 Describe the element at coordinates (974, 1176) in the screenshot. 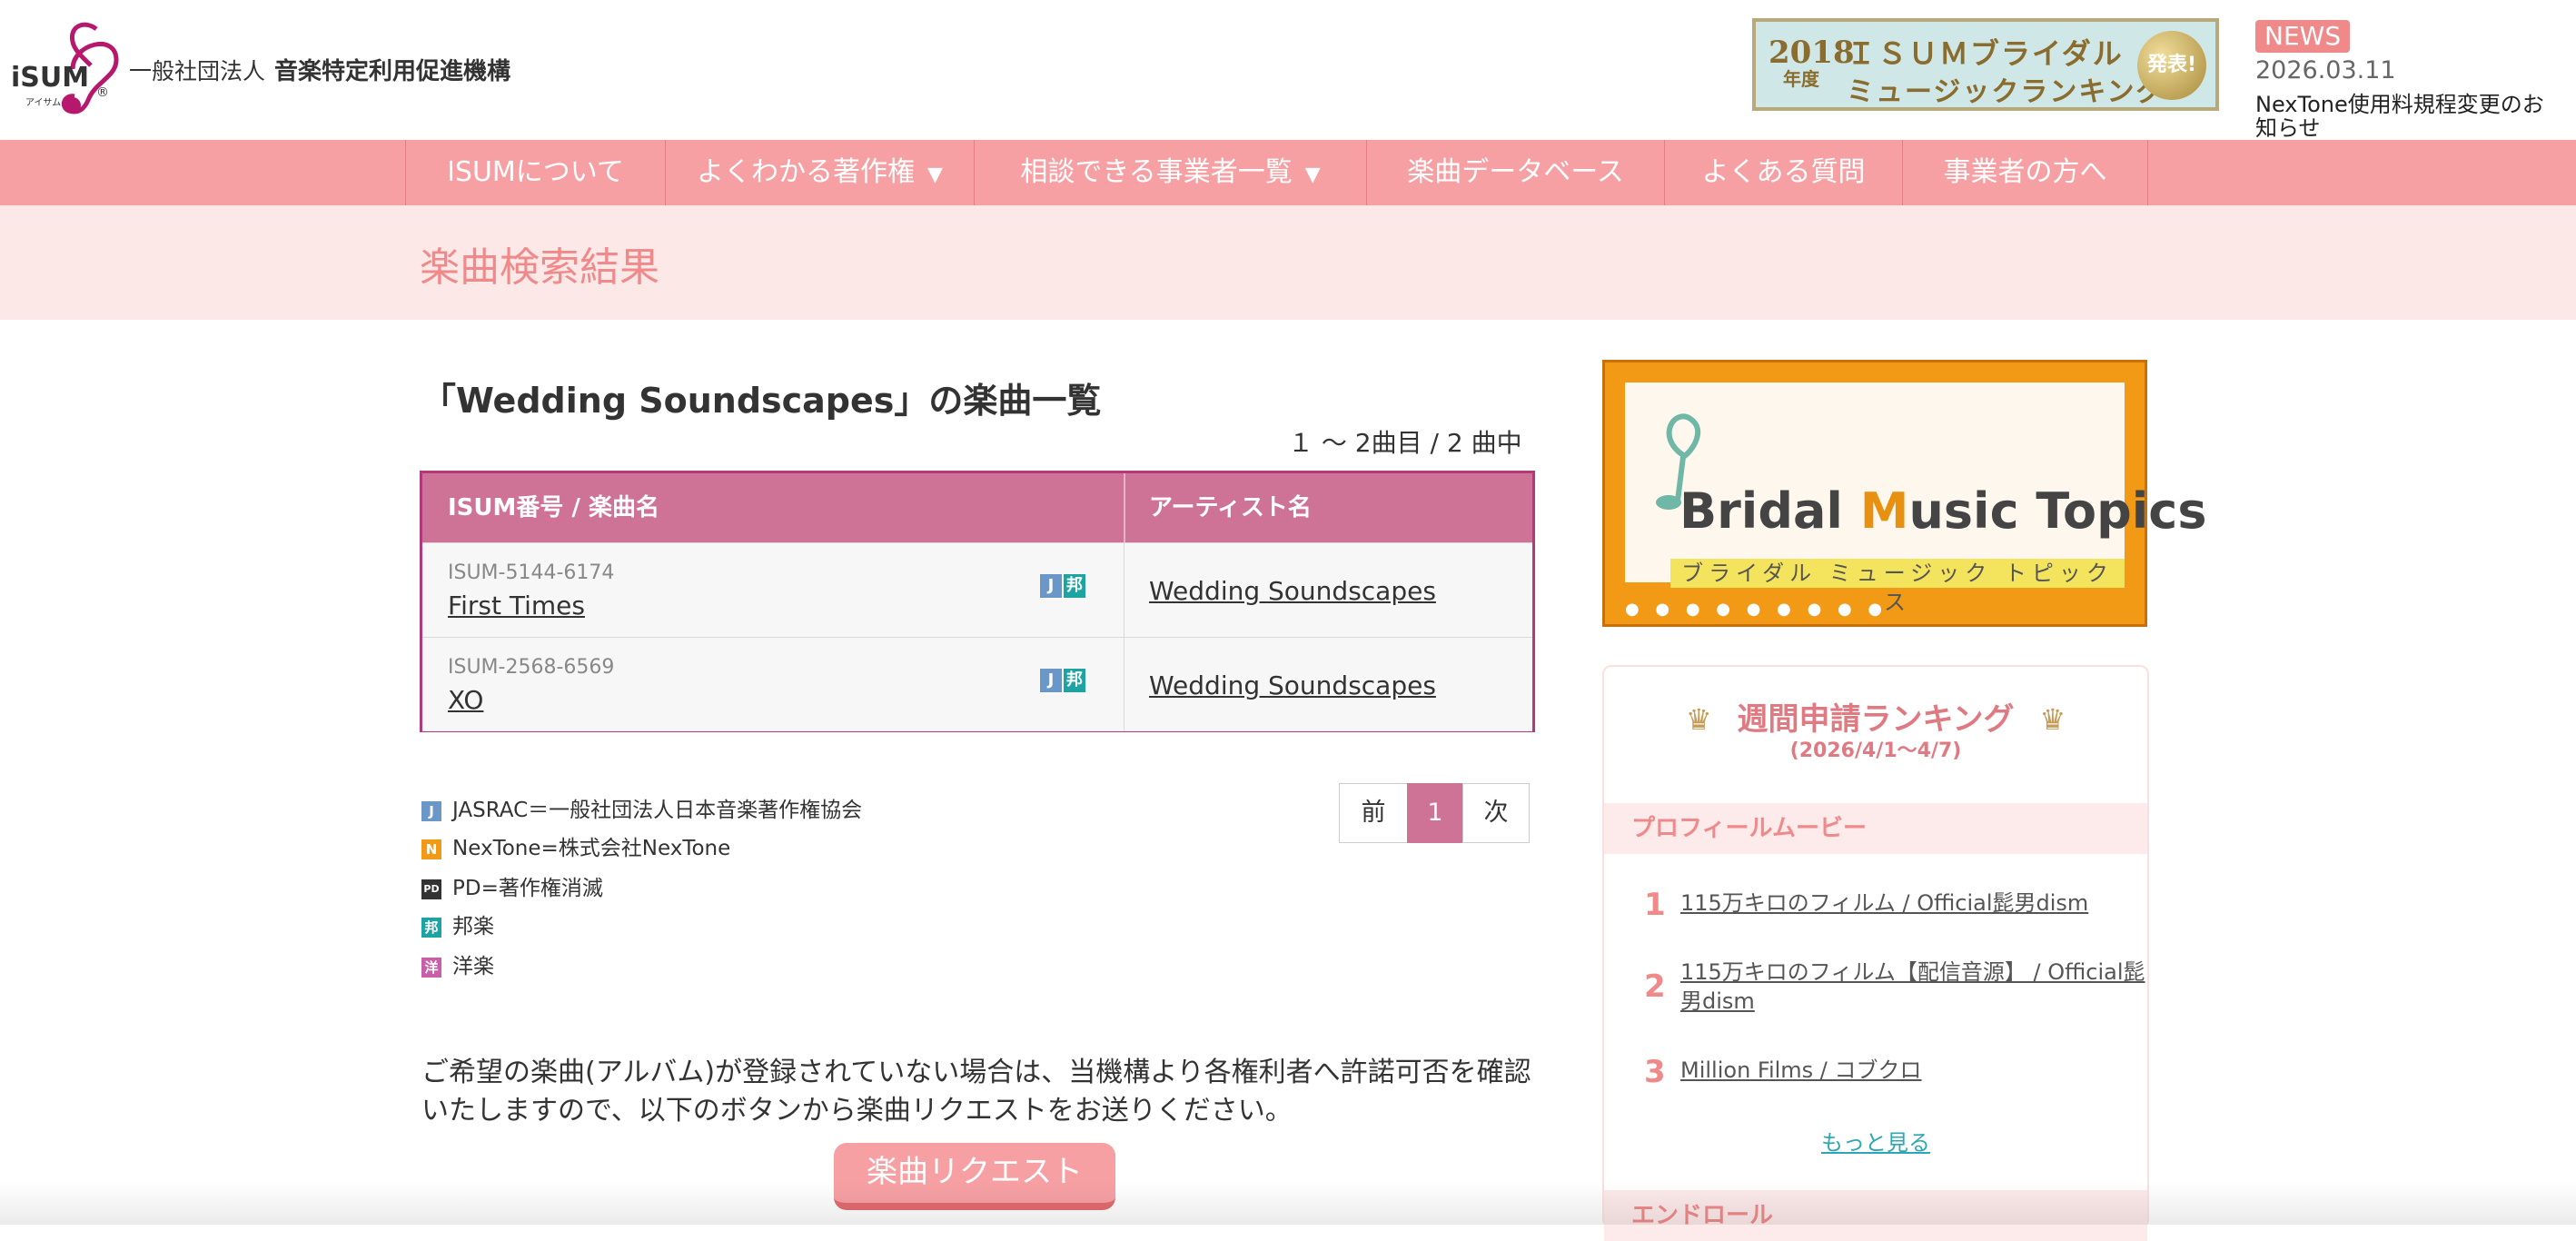

I see `song-request-button: 楽曲リクエスト` at that location.